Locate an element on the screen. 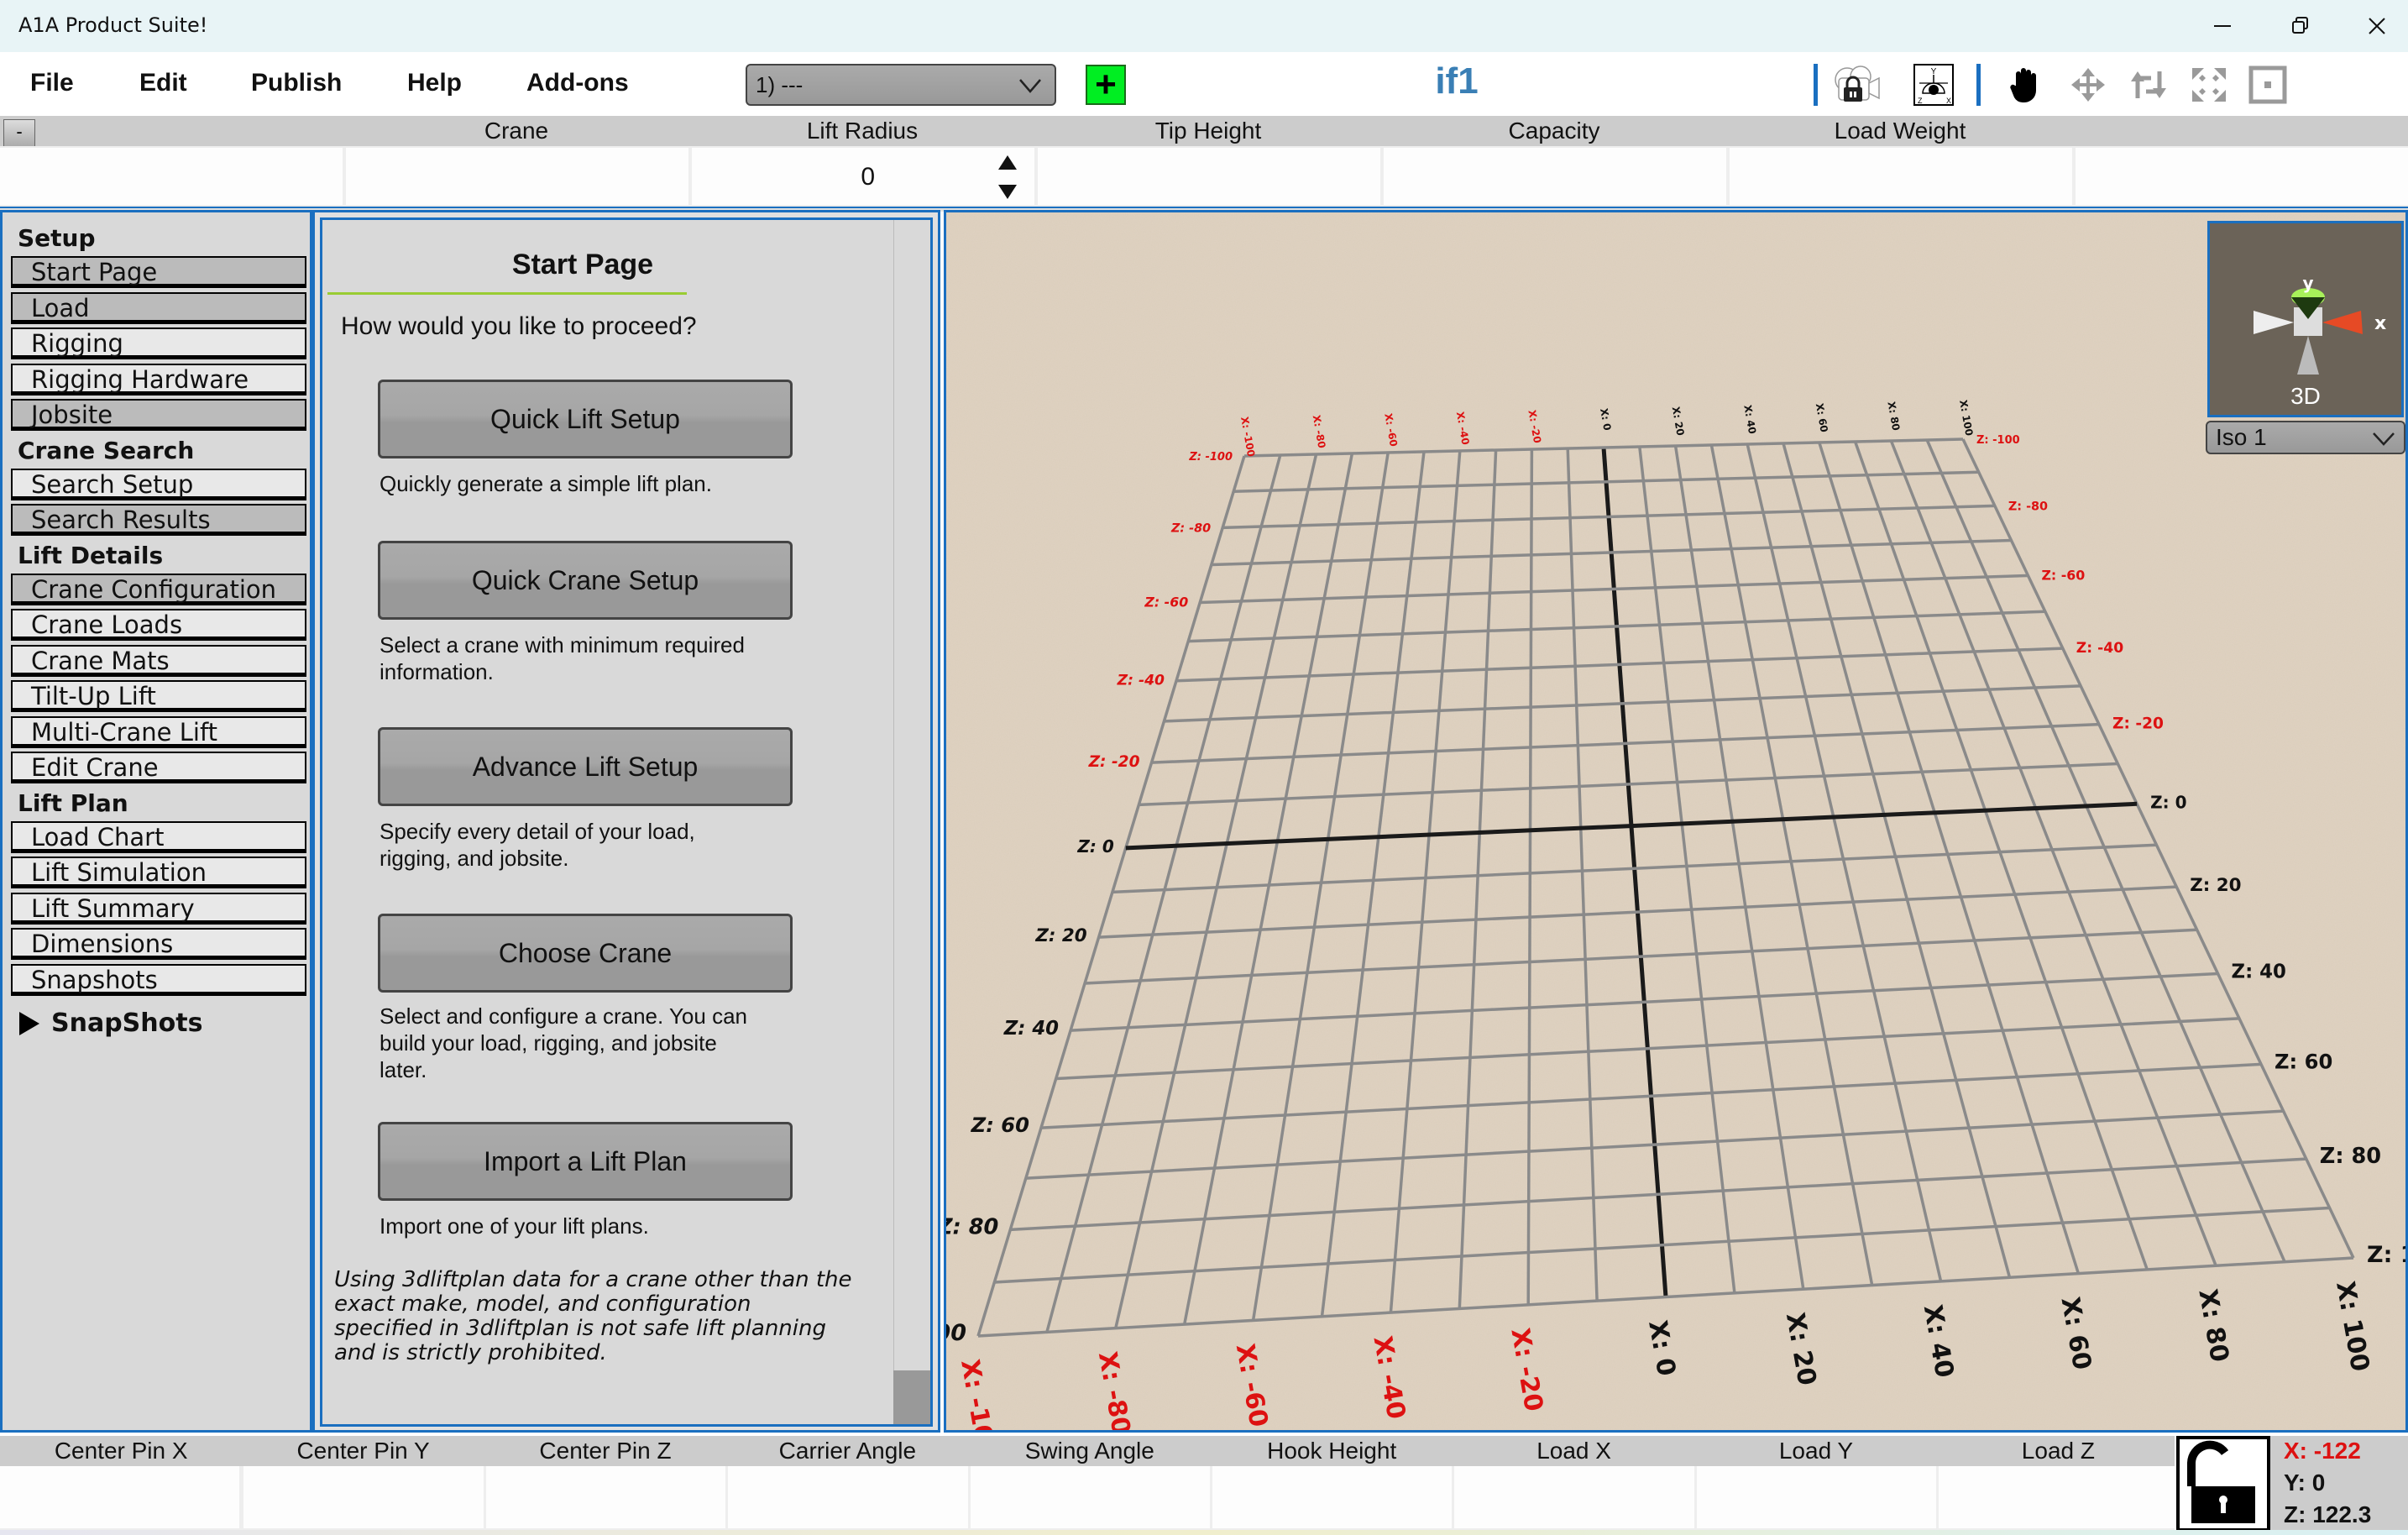 The image size is (2408, 1535). import-lift-plan-button: Import a Lift Plan is located at coordinates (585, 1161).